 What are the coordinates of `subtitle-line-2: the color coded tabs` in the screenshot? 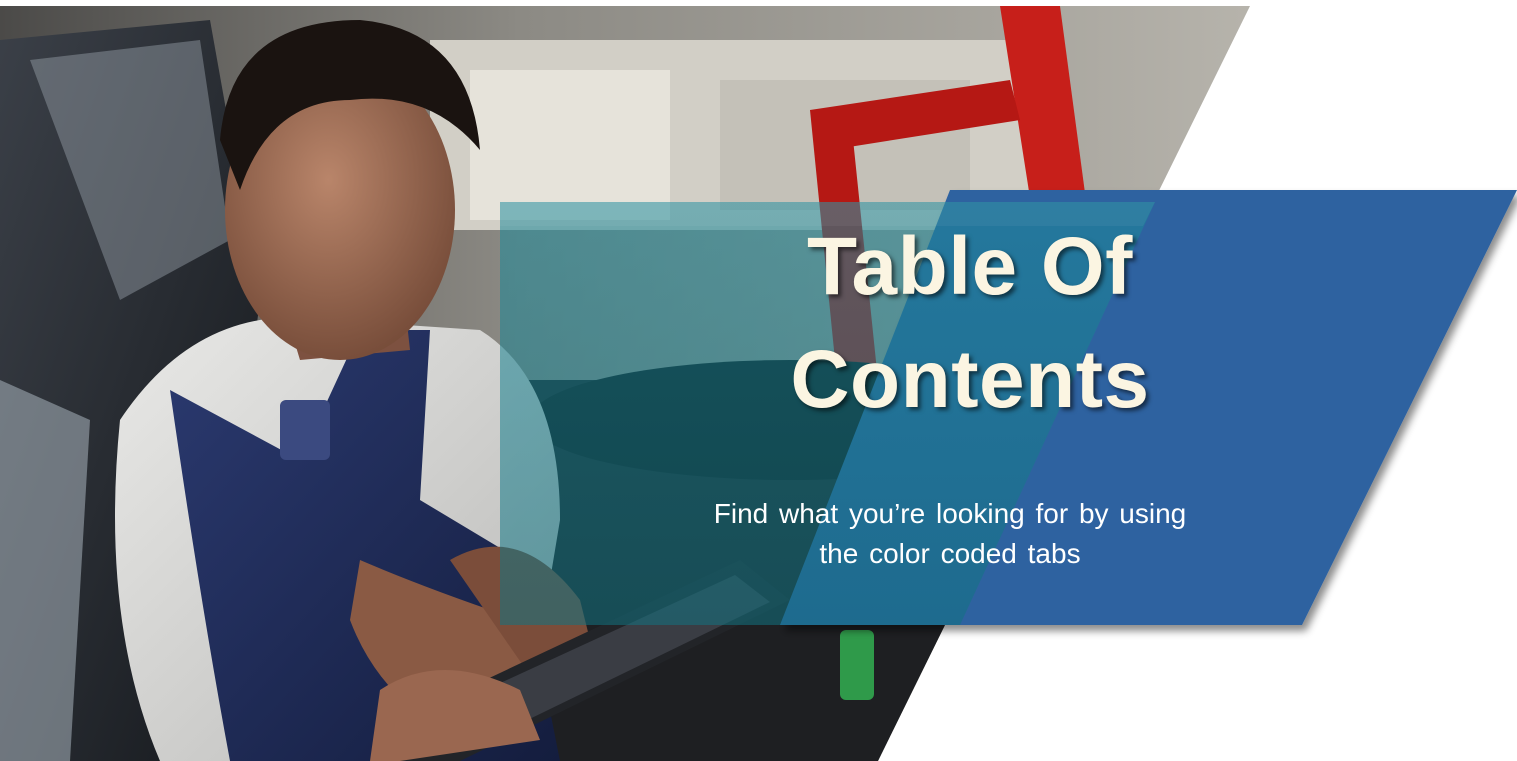 It's located at (950, 553).